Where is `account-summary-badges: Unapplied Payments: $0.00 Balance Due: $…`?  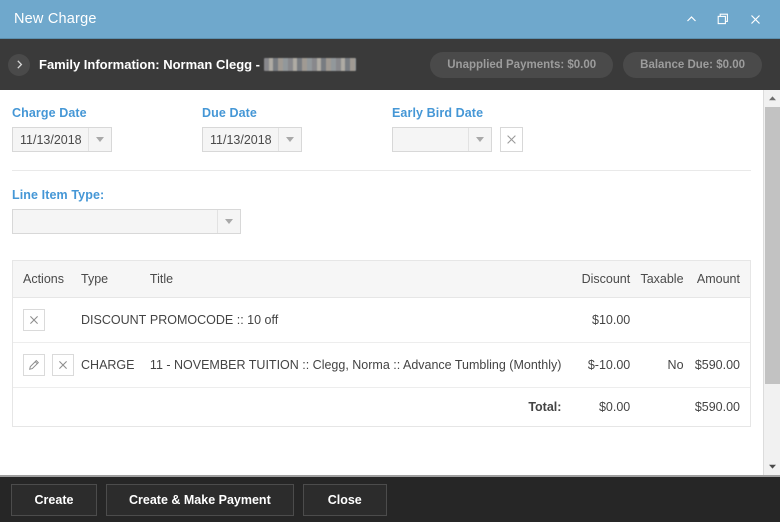 account-summary-badges: Unapplied Payments: $0.00 Balance Due: $… is located at coordinates (596, 64).